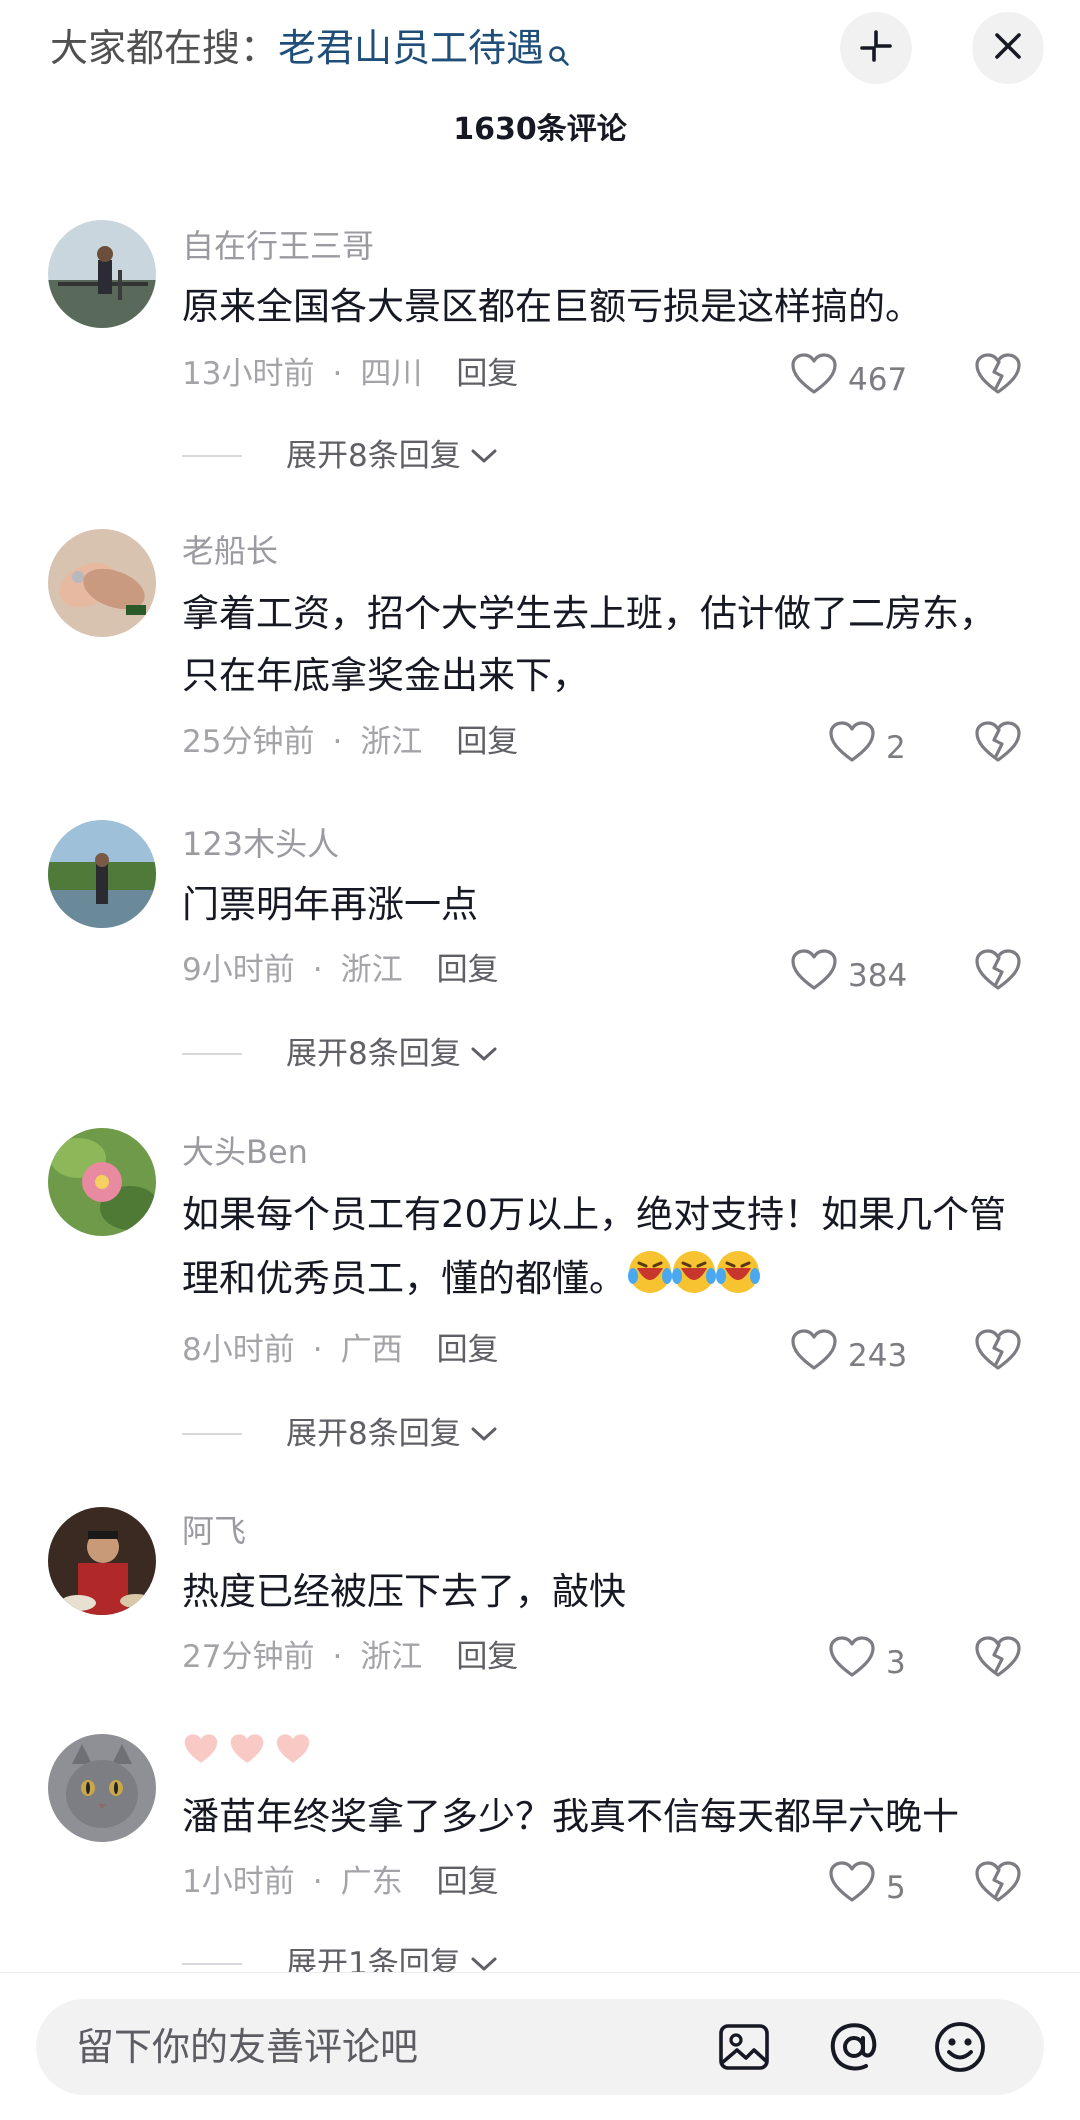 This screenshot has width=1080, height=2120. Describe the element at coordinates (248, 1657) in the screenshot. I see `comment-time: 27分钟前` at that location.